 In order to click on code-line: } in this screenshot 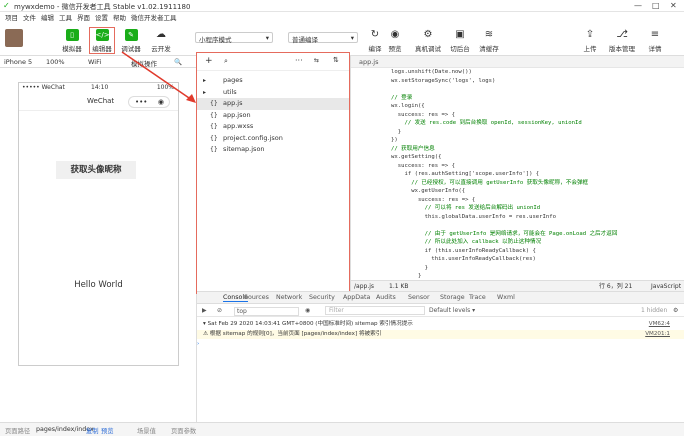, I will do `click(410, 267)`.